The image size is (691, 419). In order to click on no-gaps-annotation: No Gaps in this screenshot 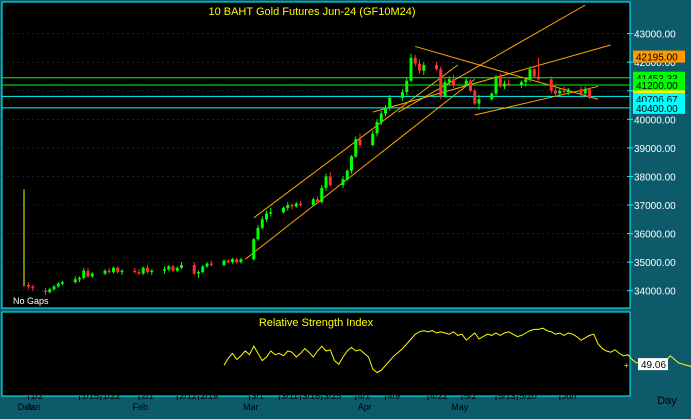, I will do `click(31, 301)`.